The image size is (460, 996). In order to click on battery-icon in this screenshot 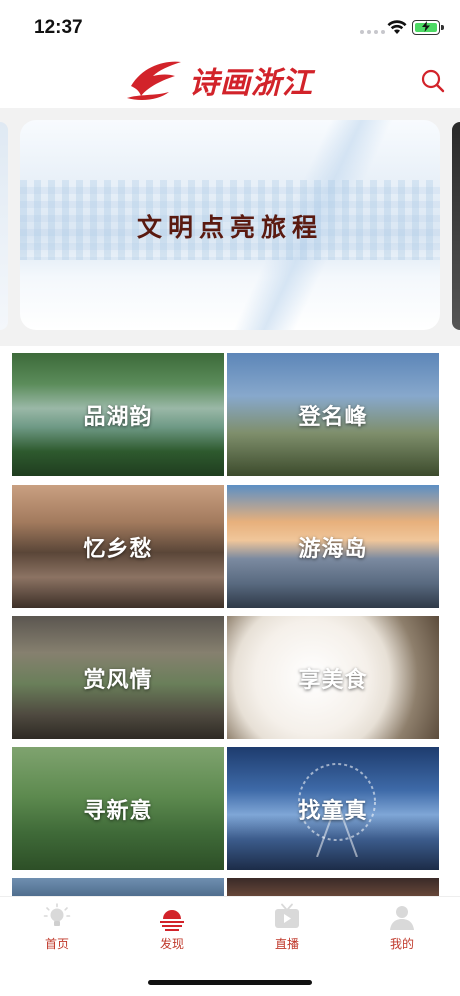, I will do `click(428, 27)`.